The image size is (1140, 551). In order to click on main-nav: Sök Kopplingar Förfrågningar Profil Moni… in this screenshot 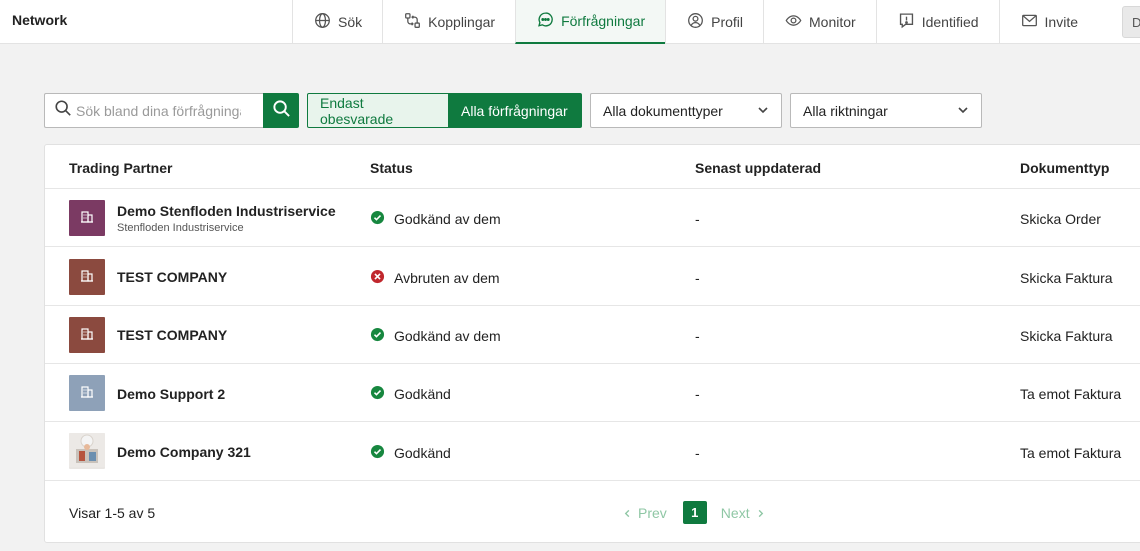, I will do `click(695, 22)`.